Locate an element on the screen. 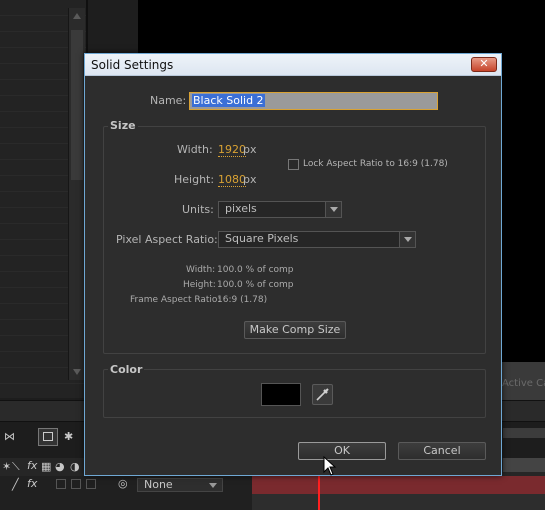 This screenshot has height=510, width=545. shy-icon: ✶ is located at coordinates (6, 466).